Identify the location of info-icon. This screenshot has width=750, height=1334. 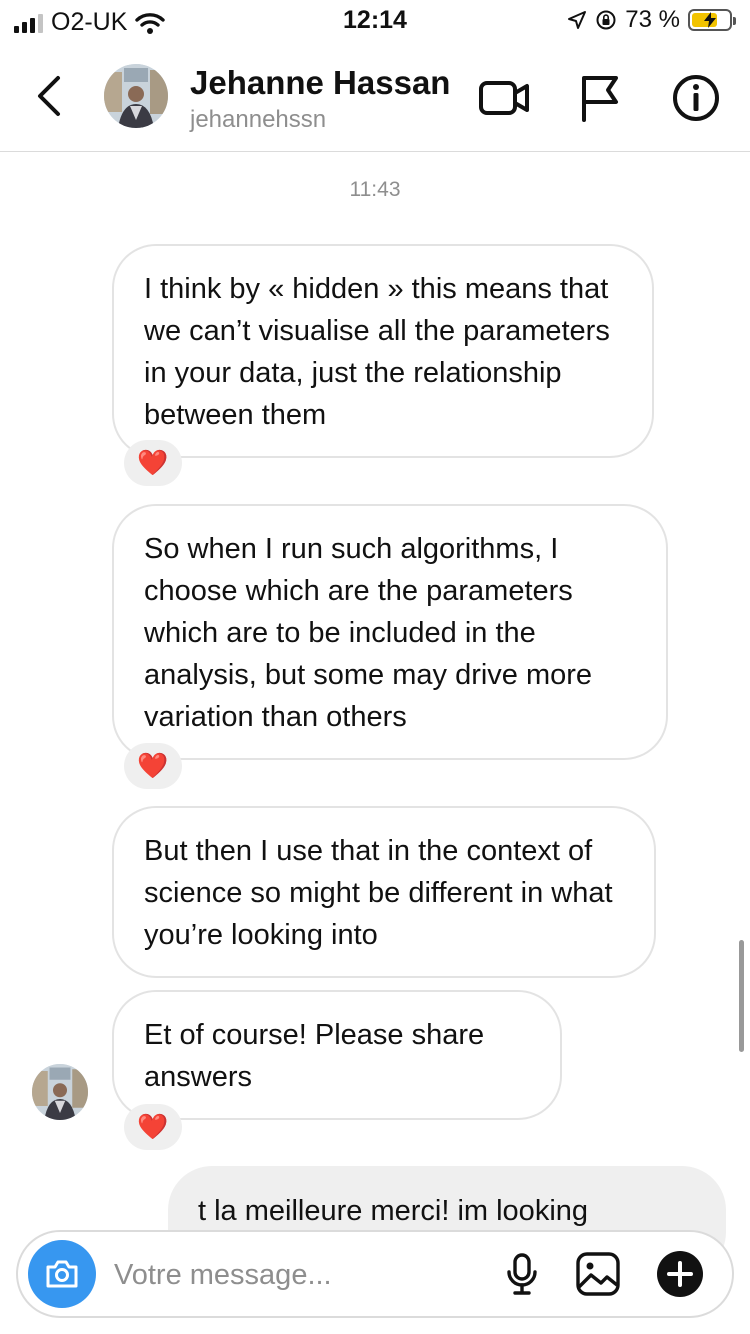
(696, 98).